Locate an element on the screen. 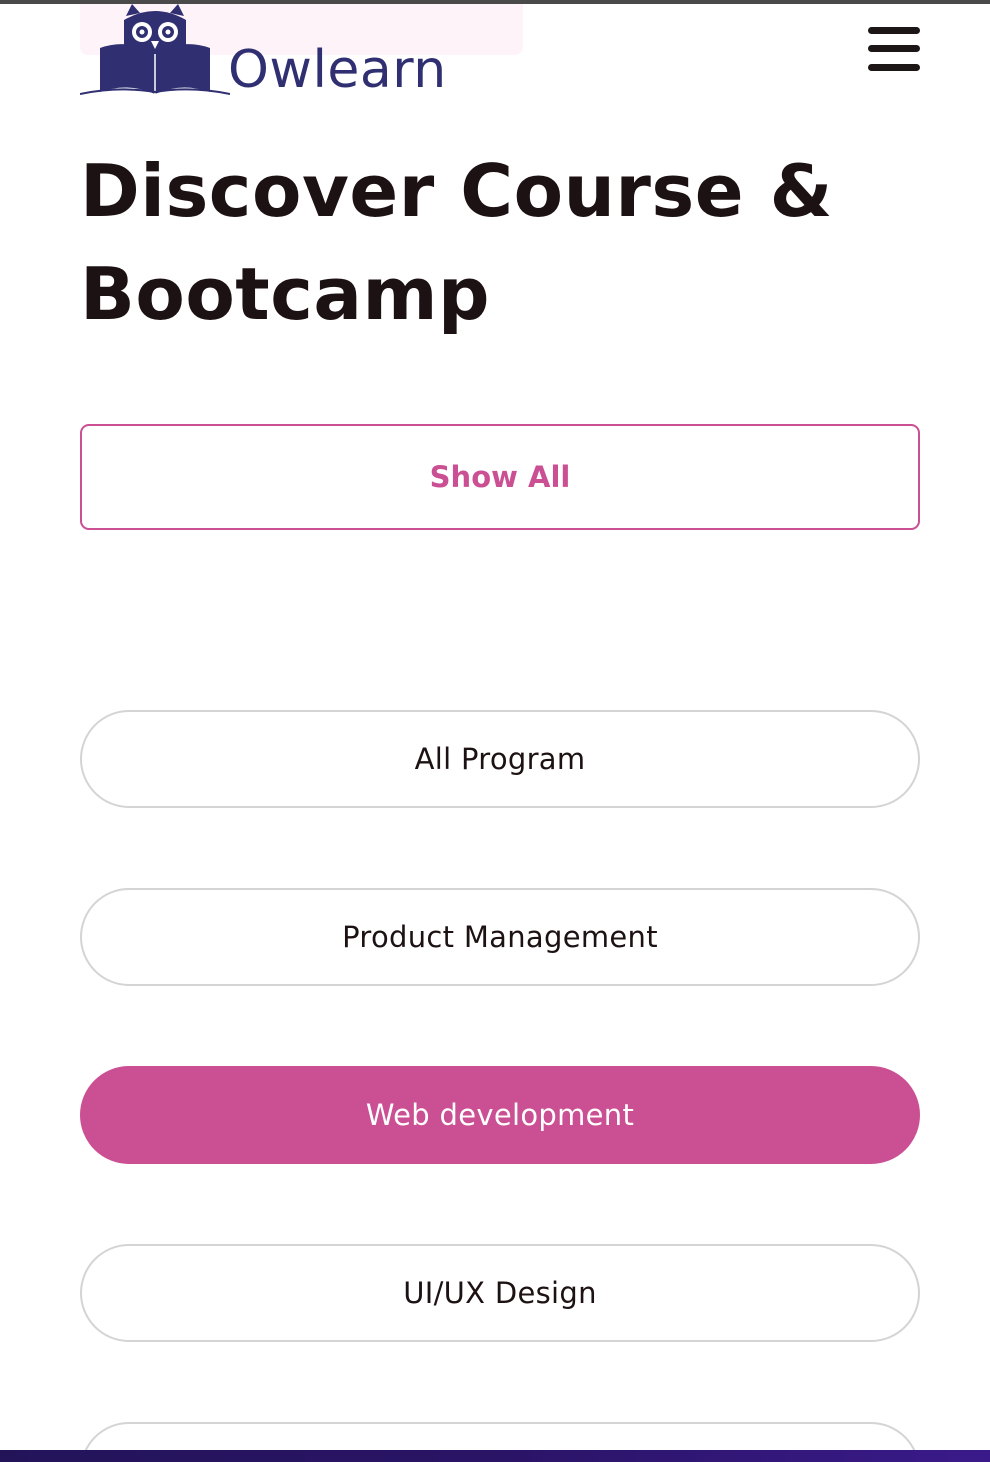 The width and height of the screenshot is (990, 1462). show-all-label: Show All is located at coordinates (500, 477).